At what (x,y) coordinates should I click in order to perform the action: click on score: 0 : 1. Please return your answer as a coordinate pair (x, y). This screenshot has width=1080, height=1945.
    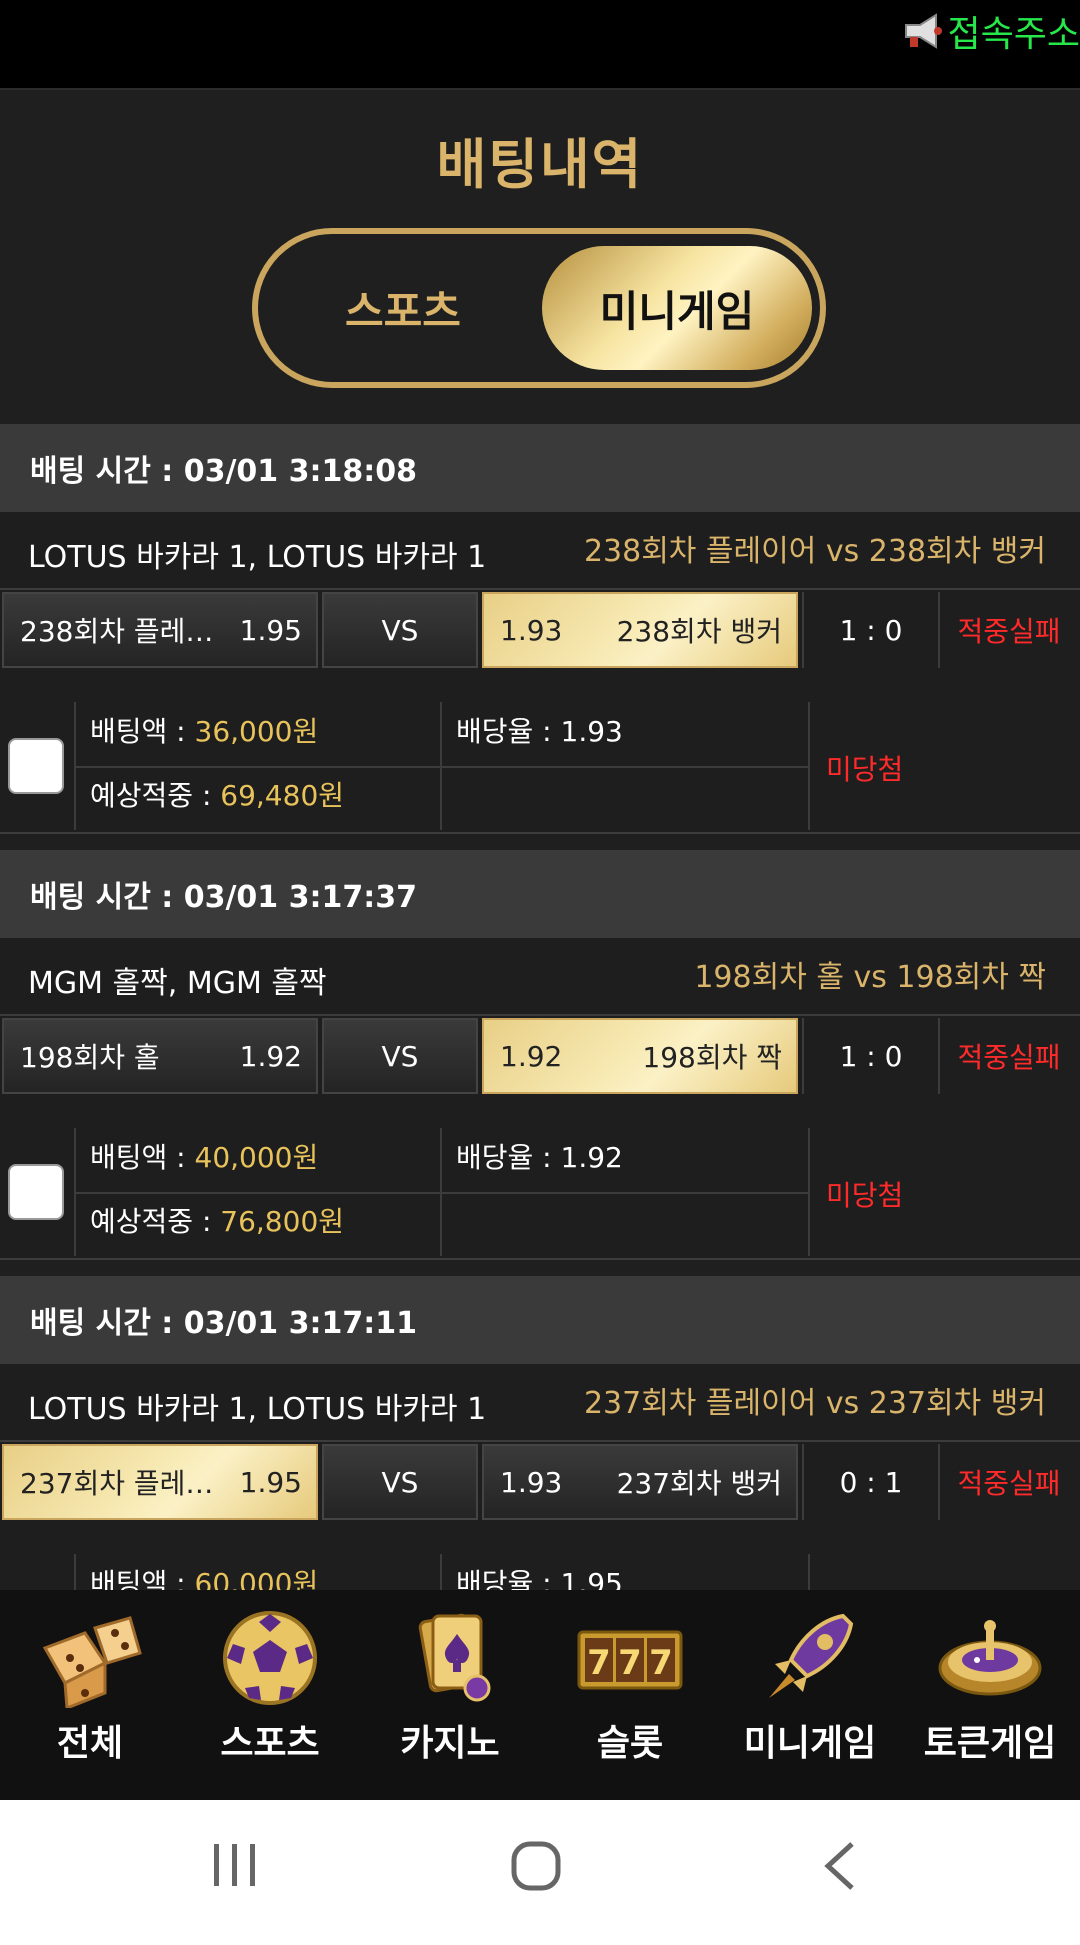
    Looking at the image, I should click on (871, 1482).